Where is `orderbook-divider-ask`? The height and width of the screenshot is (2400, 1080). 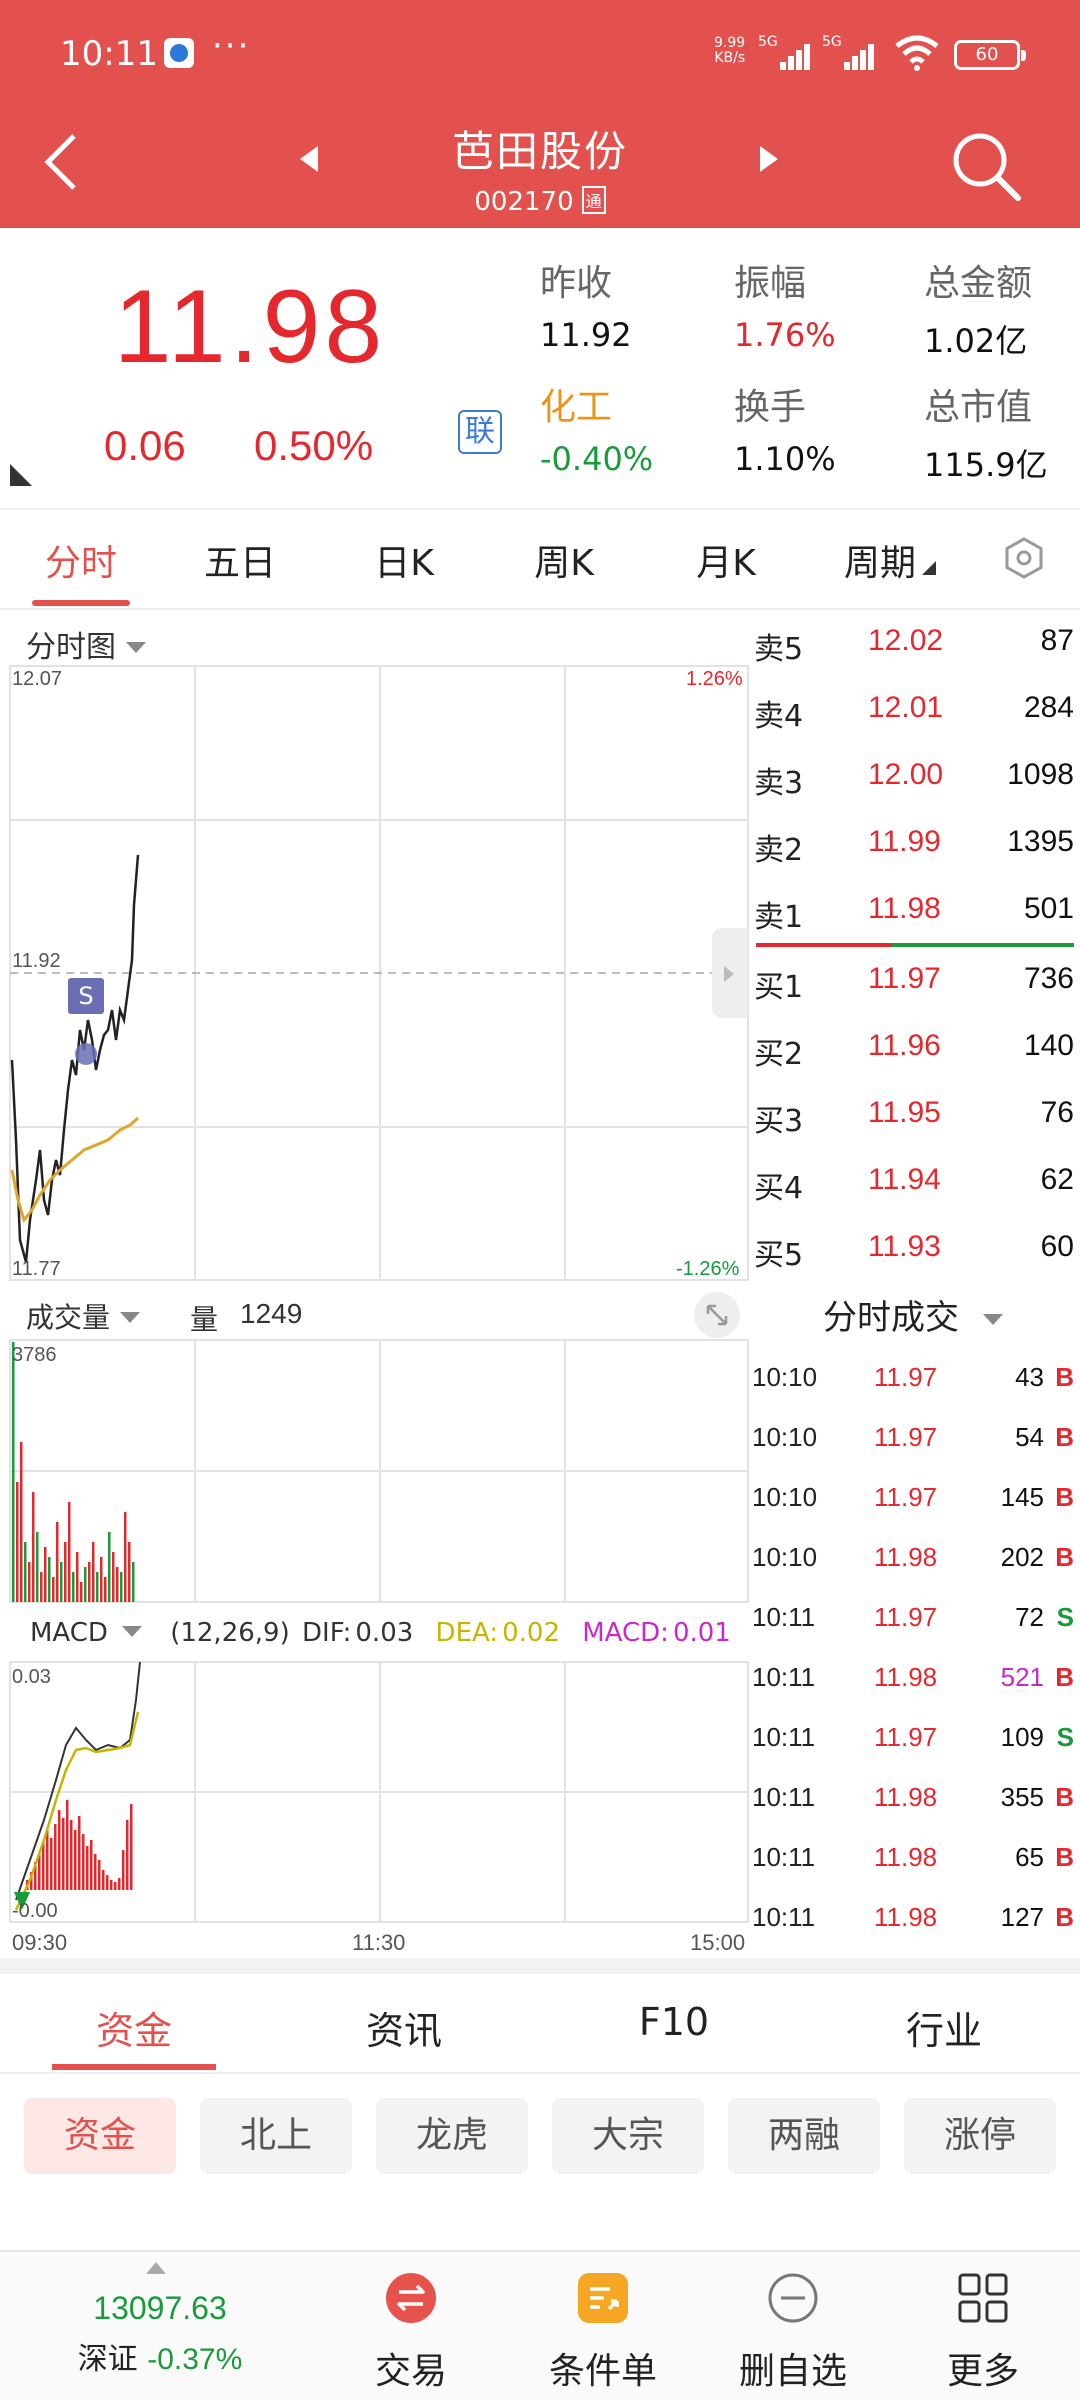 orderbook-divider-ask is located at coordinates (824, 945).